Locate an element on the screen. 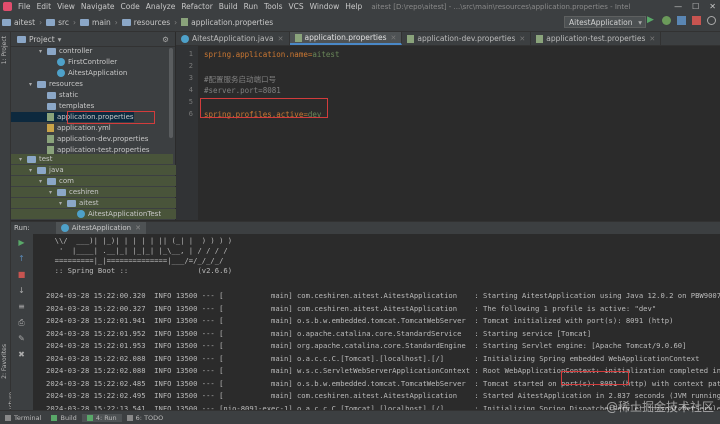 The height and width of the screenshot is (424, 720). tree-item-label: AitestApplication is located at coordinates (98, 73).